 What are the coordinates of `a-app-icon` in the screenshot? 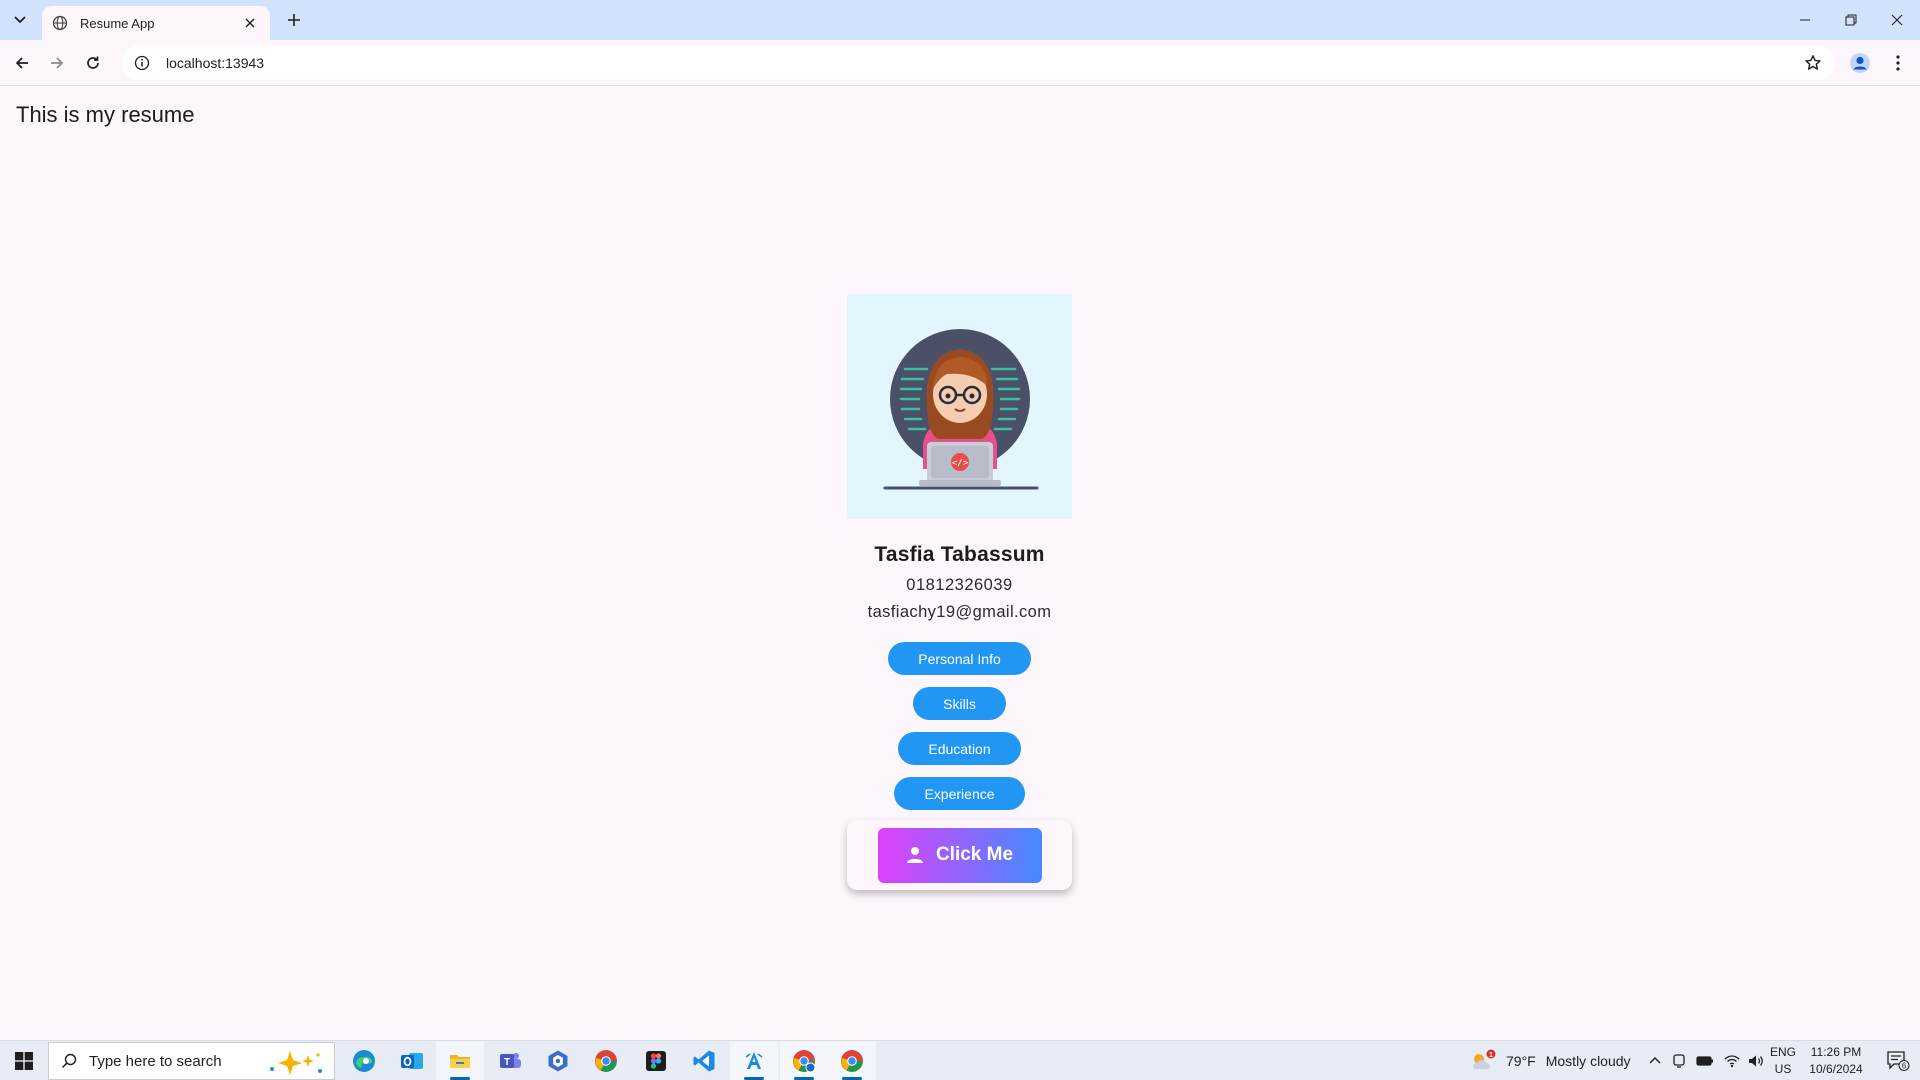 It's located at (754, 1060).